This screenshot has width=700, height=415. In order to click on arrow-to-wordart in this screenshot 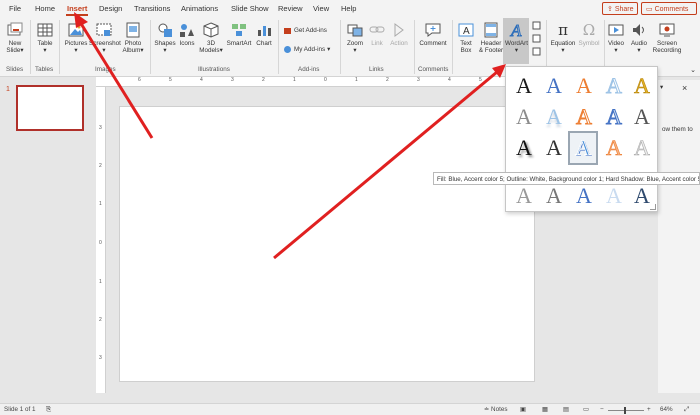, I will do `click(385, 165)`.